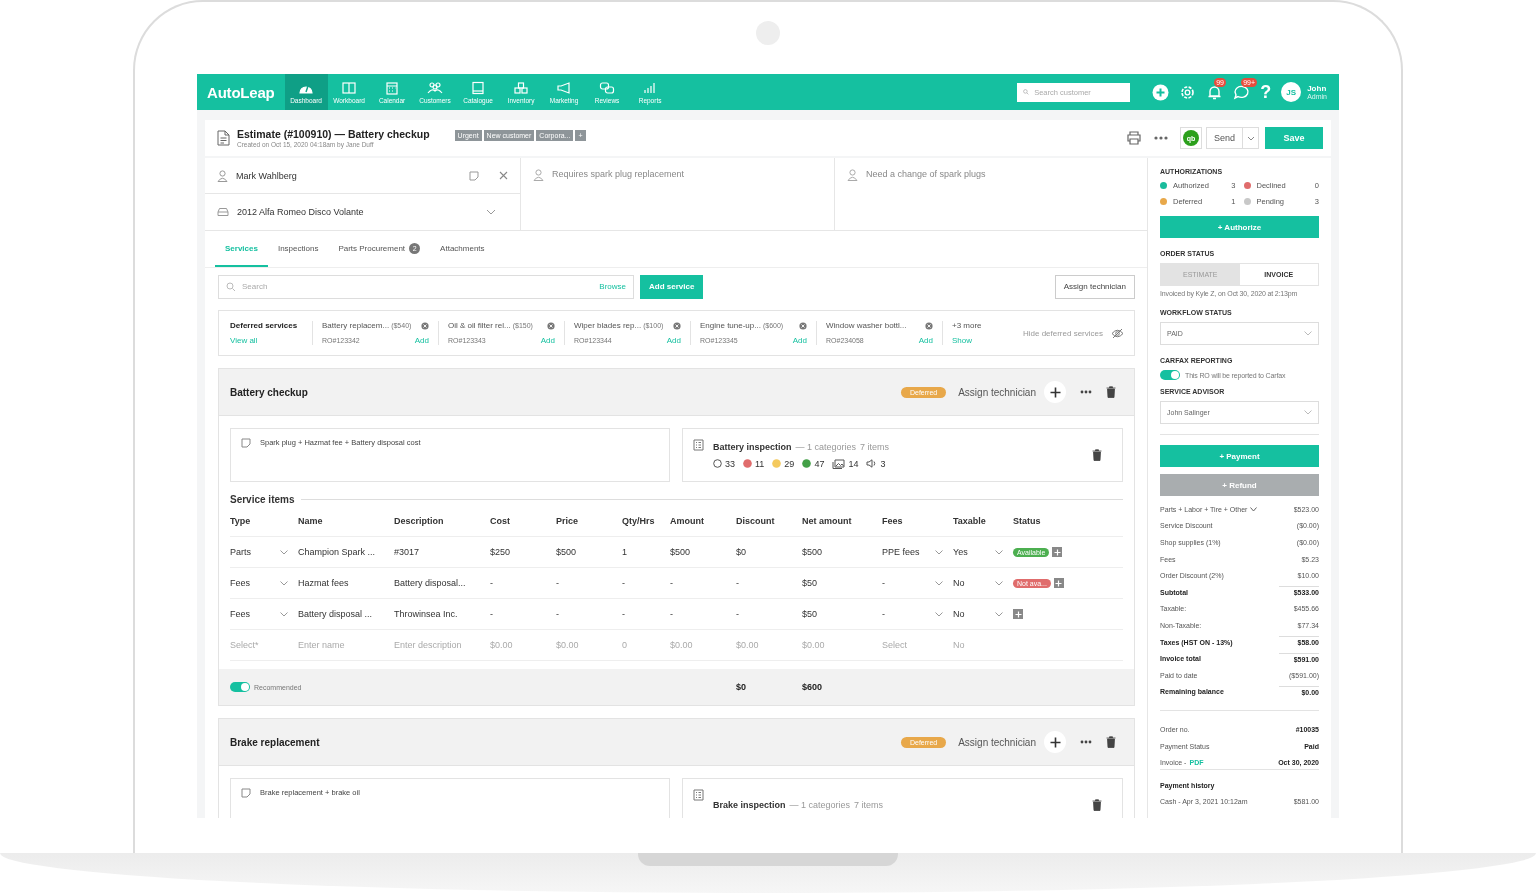  Describe the element at coordinates (752, 446) in the screenshot. I see `inspection-title: Battery inspection` at that location.